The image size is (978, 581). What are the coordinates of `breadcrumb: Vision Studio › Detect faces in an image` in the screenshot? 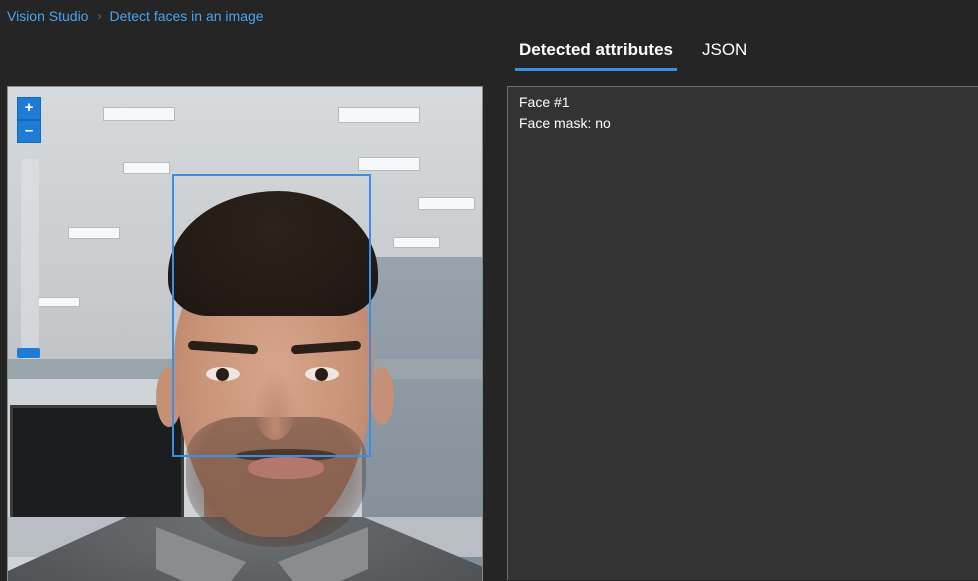 It's located at (135, 16).